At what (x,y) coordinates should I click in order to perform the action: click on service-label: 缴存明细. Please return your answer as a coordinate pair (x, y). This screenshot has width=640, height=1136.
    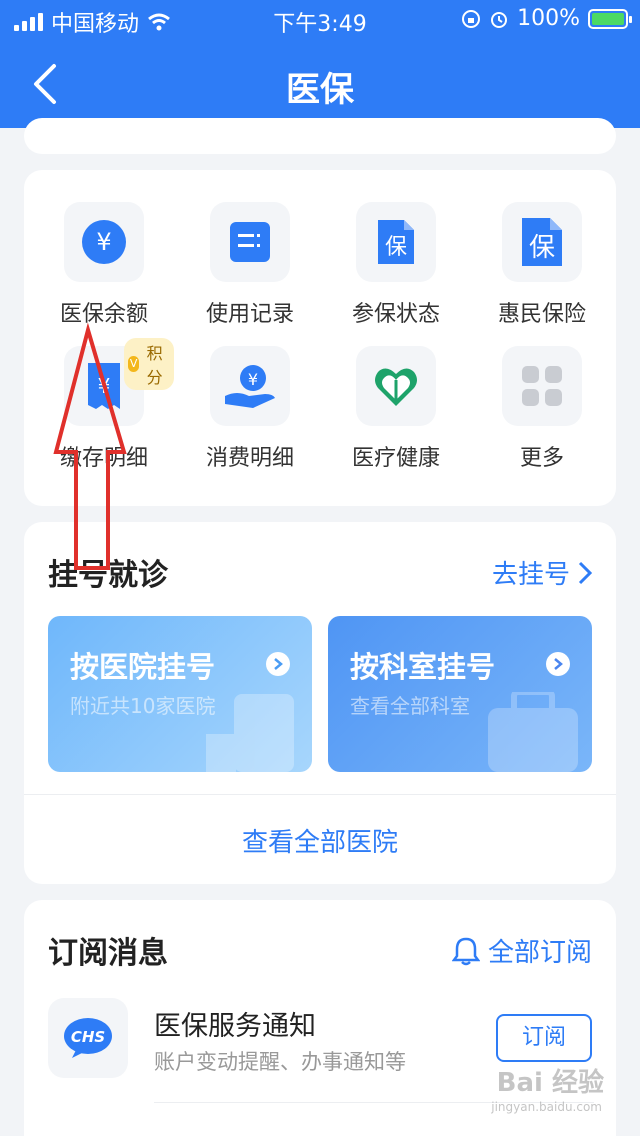
    Looking at the image, I should click on (103, 458).